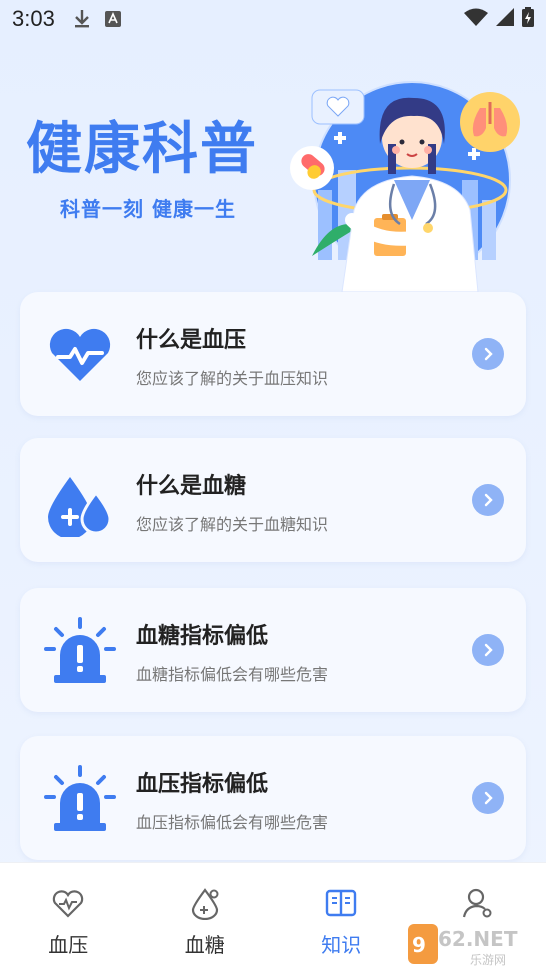  What do you see at coordinates (232, 378) in the screenshot?
I see `card-subtitle: 您应该了解的关于血压知识` at bounding box center [232, 378].